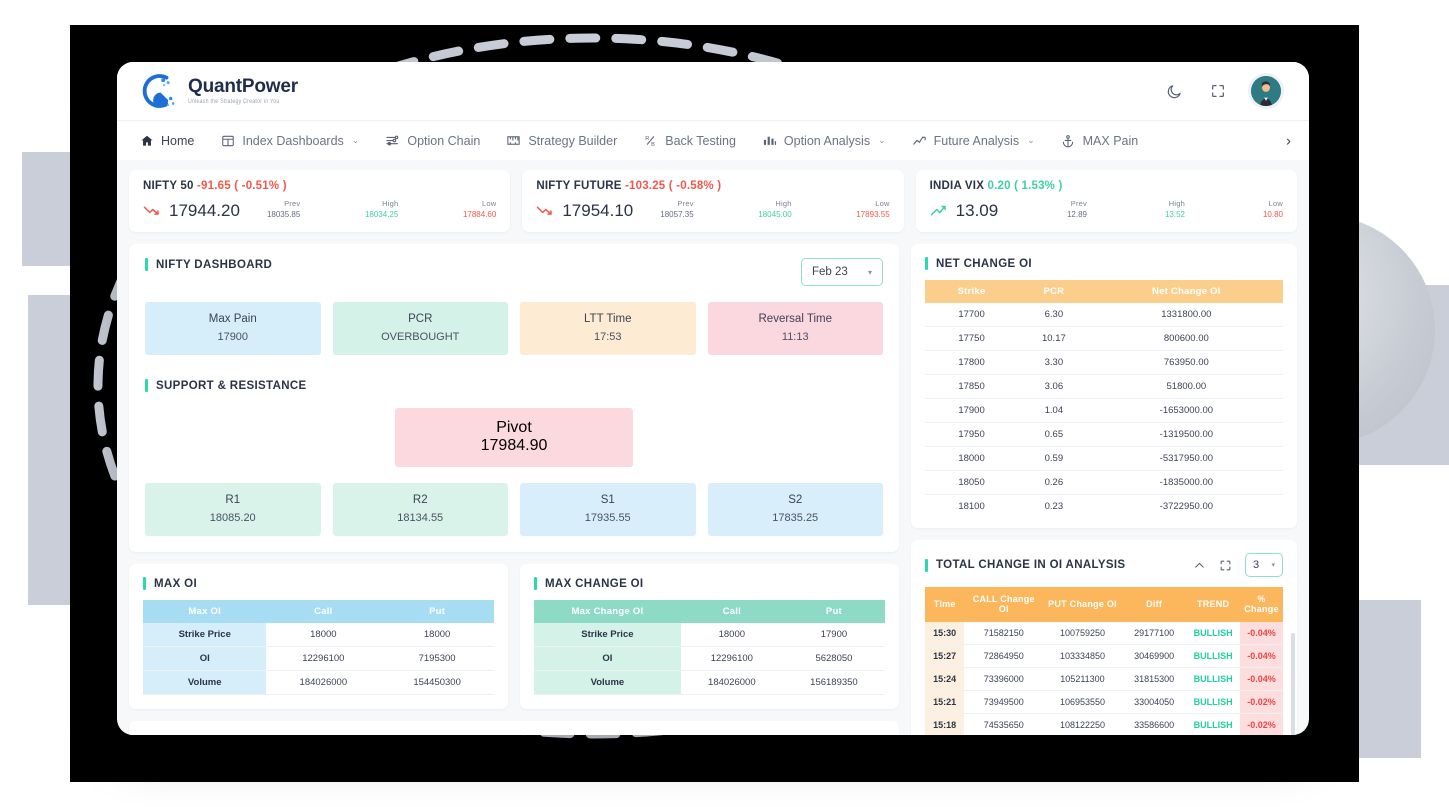  Describe the element at coordinates (1264, 565) in the screenshot. I see `interval-select: 3 ▾` at that location.